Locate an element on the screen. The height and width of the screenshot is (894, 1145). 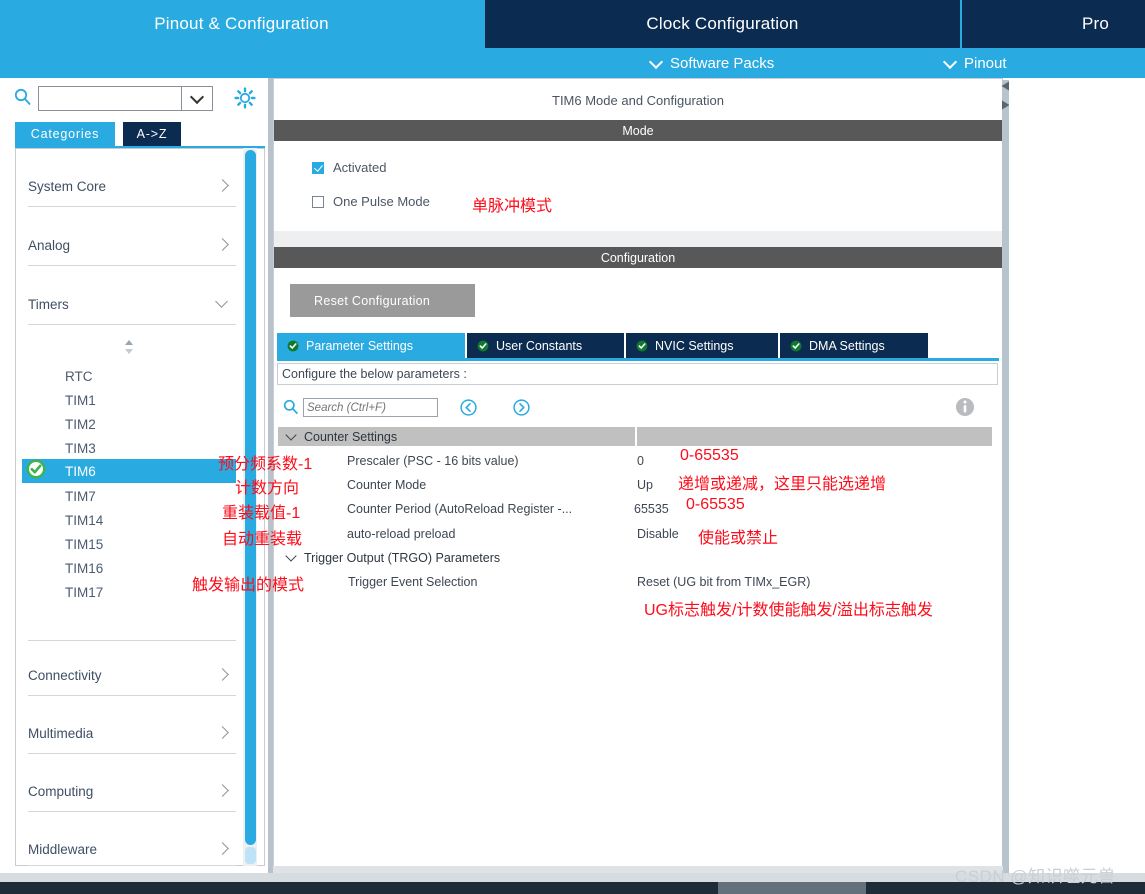
param-name-auto-reload-preload-label: auto-reload preload is located at coordinates (401, 534).